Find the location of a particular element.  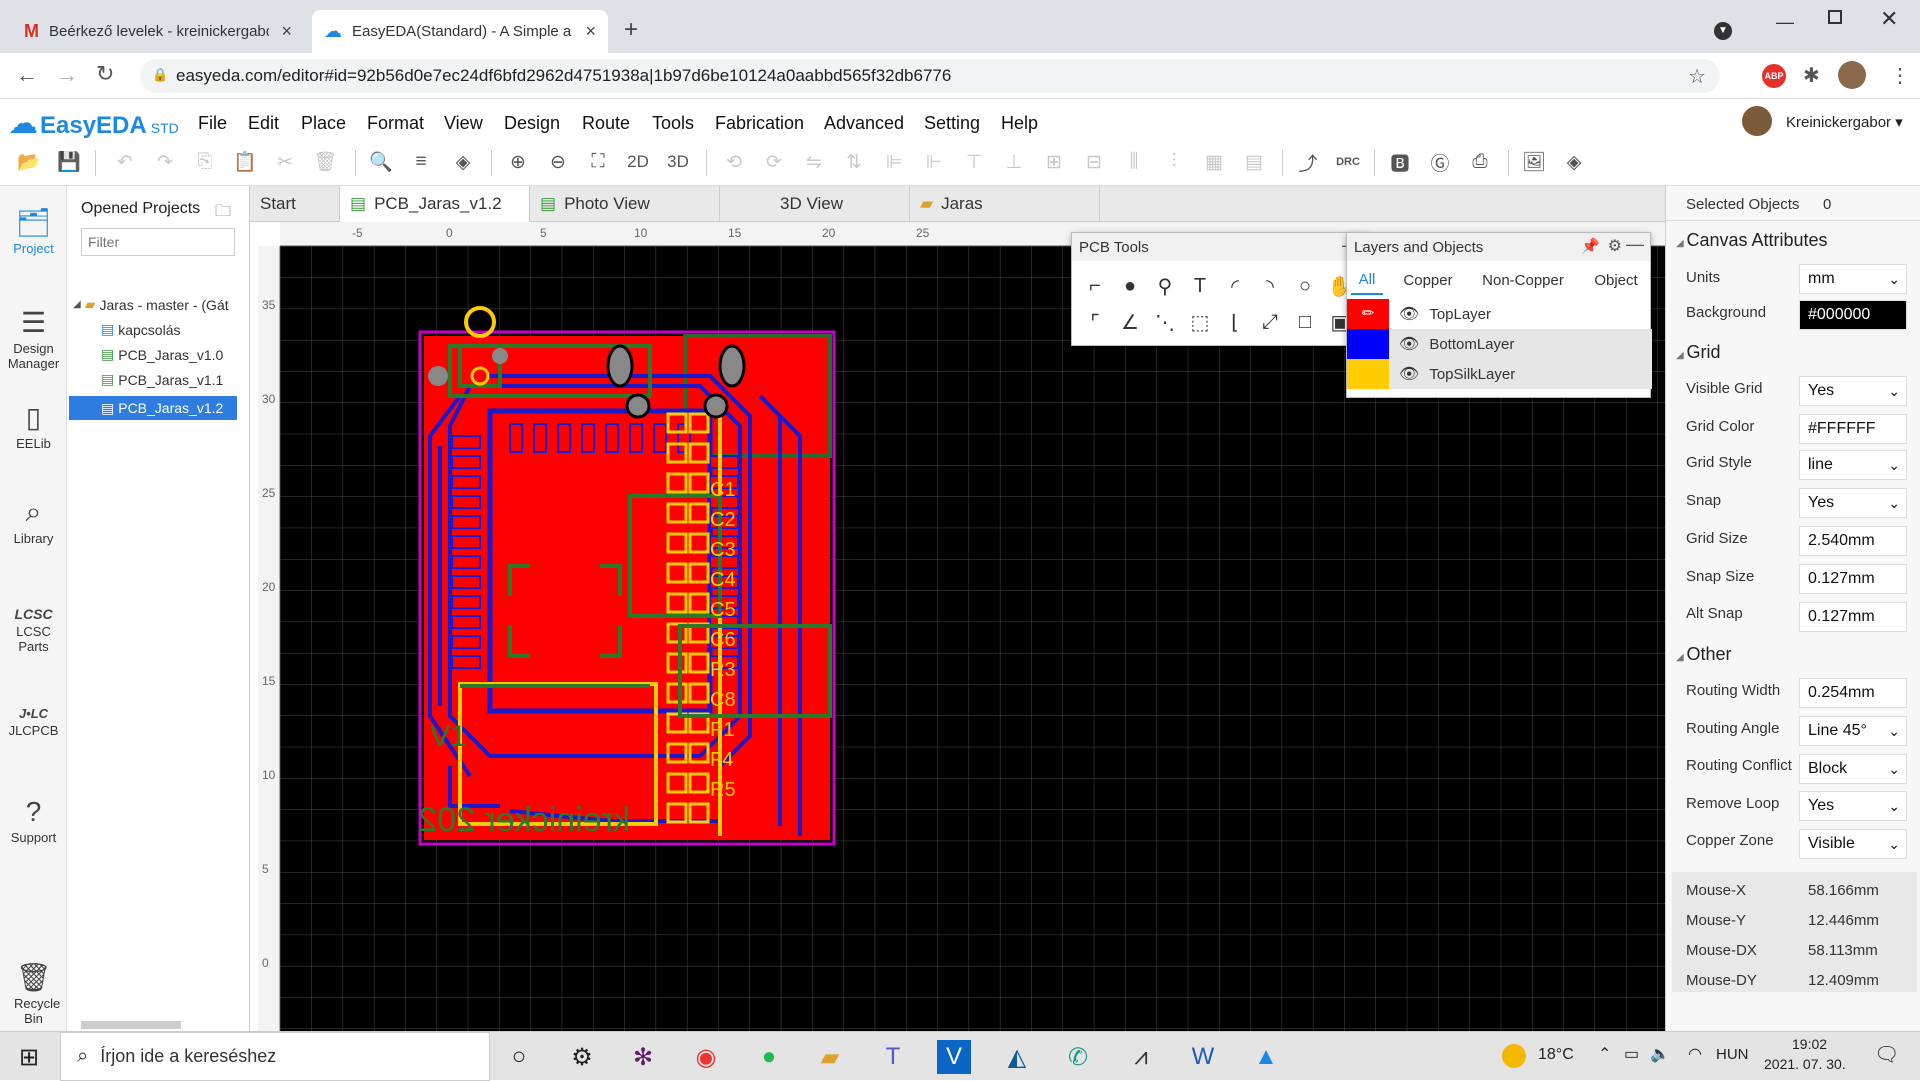

dimension-tool-icon: ⌜ is located at coordinates (1095, 322).